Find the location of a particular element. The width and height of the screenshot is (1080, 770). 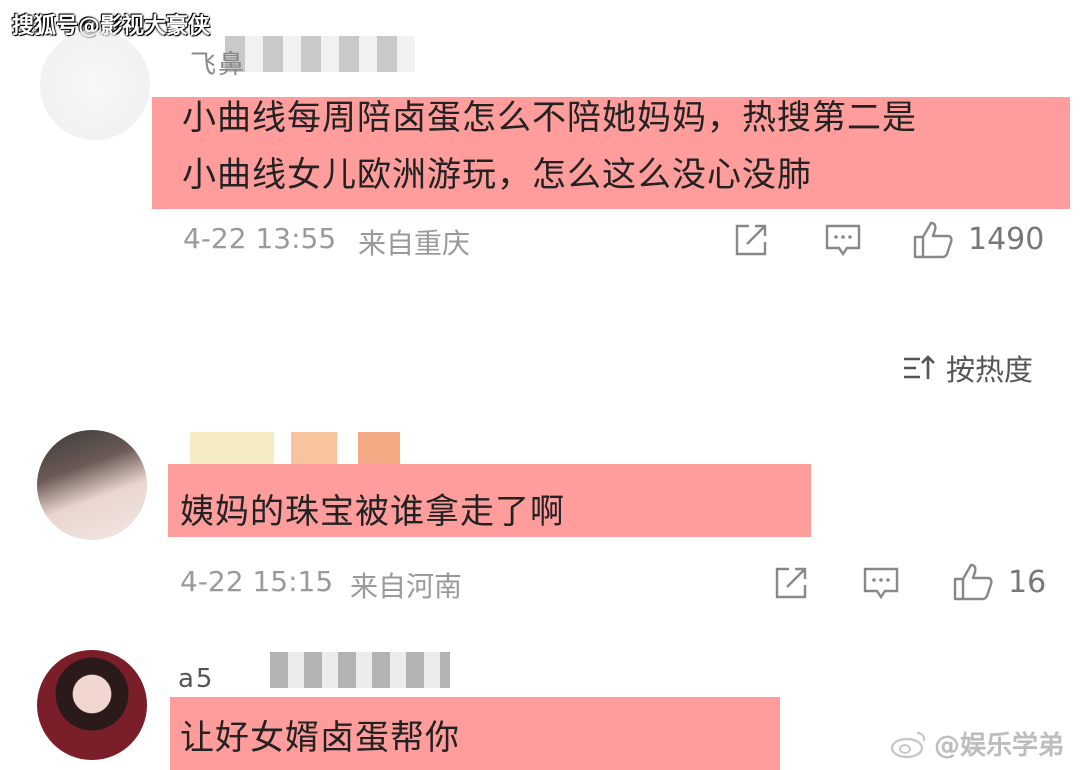

comment-location: 来自河南 is located at coordinates (406, 586).